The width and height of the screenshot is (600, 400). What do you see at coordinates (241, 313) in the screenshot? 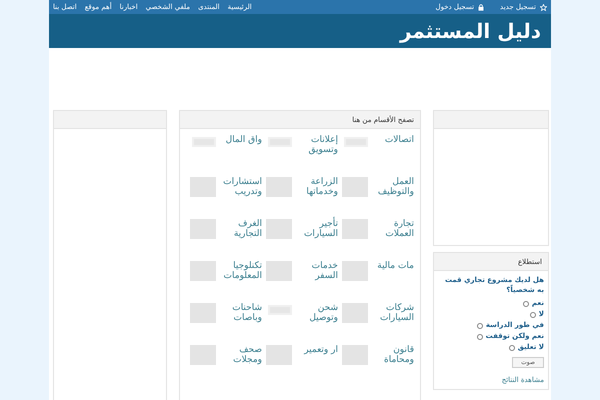
I see `category-link: شاحنات وباصات` at bounding box center [241, 313].